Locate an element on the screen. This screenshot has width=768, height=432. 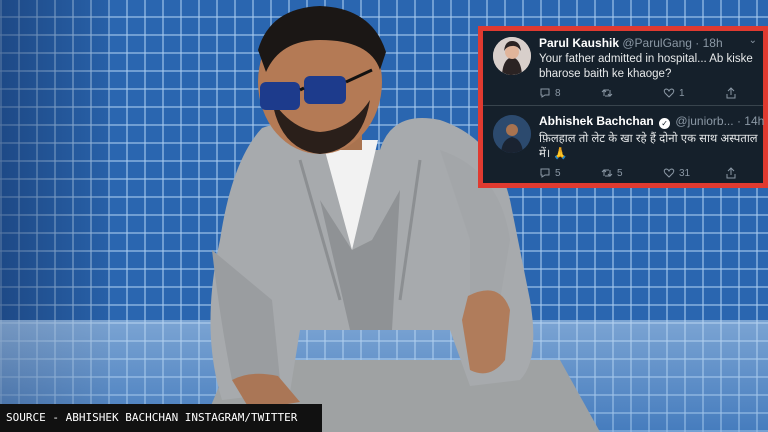
verified-badge-icon: ✓ is located at coordinates (665, 123).